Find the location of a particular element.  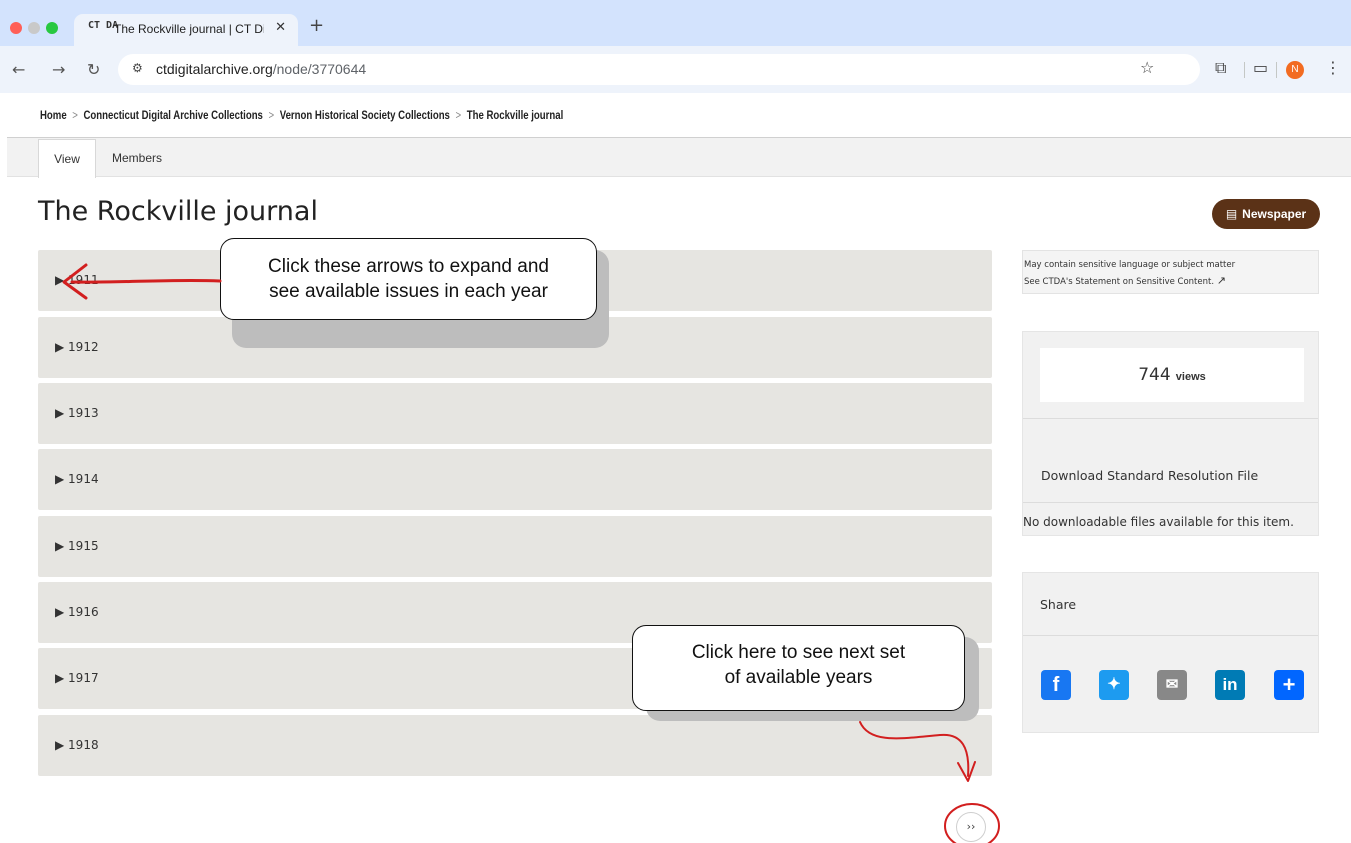

year-row-1913: ▶ 1913 is located at coordinates (515, 413).